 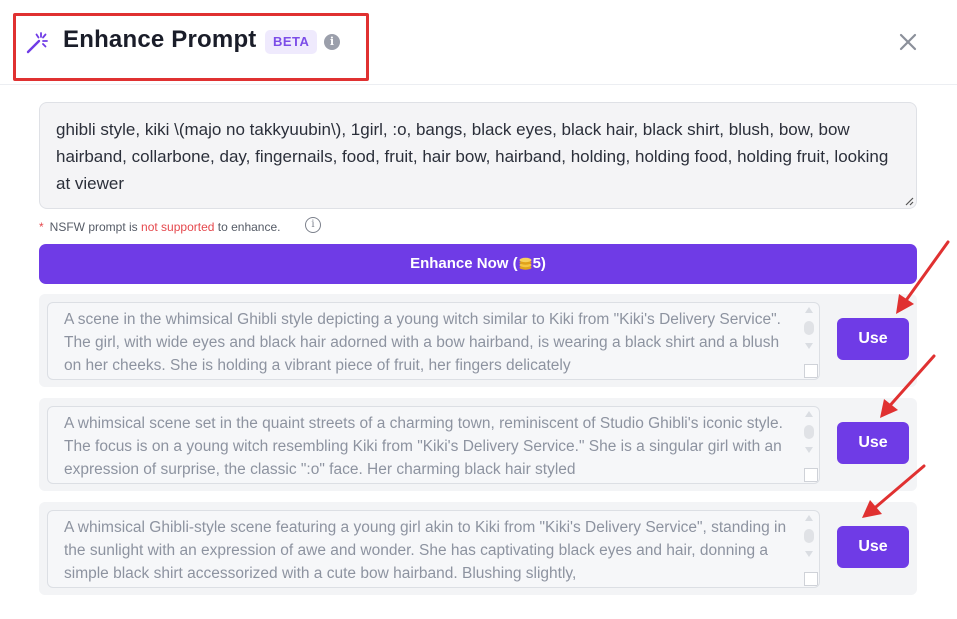 I want to click on notice-info-icon: i, so click(x=313, y=225).